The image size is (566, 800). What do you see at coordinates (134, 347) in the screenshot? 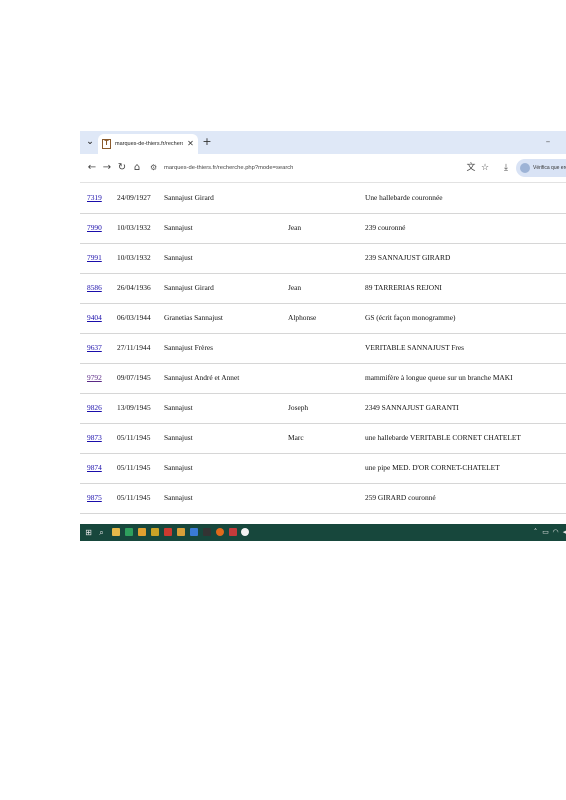
I see `registration-date: 27/11/1944` at bounding box center [134, 347].